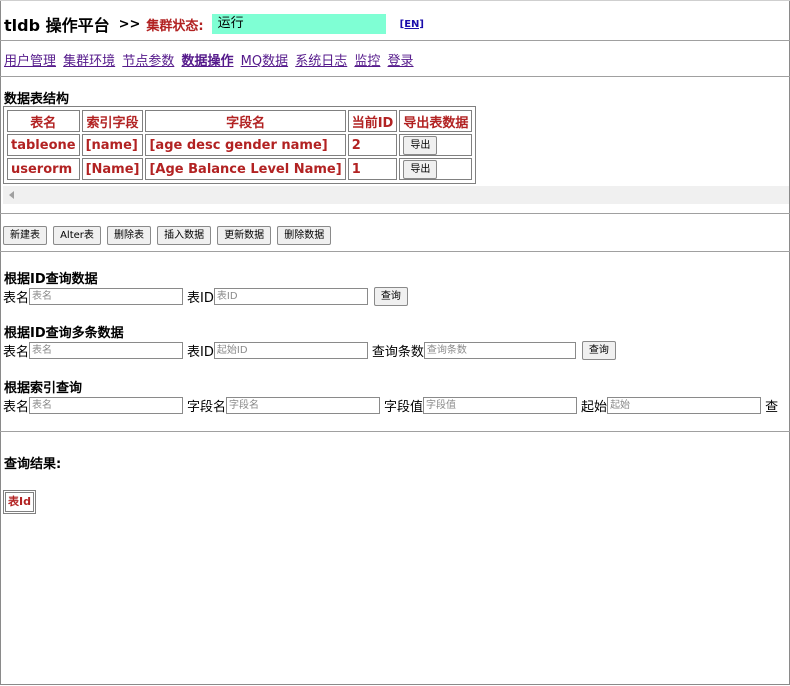  Describe the element at coordinates (175, 26) in the screenshot. I see `cluster-status-label: 集群状态:` at that location.